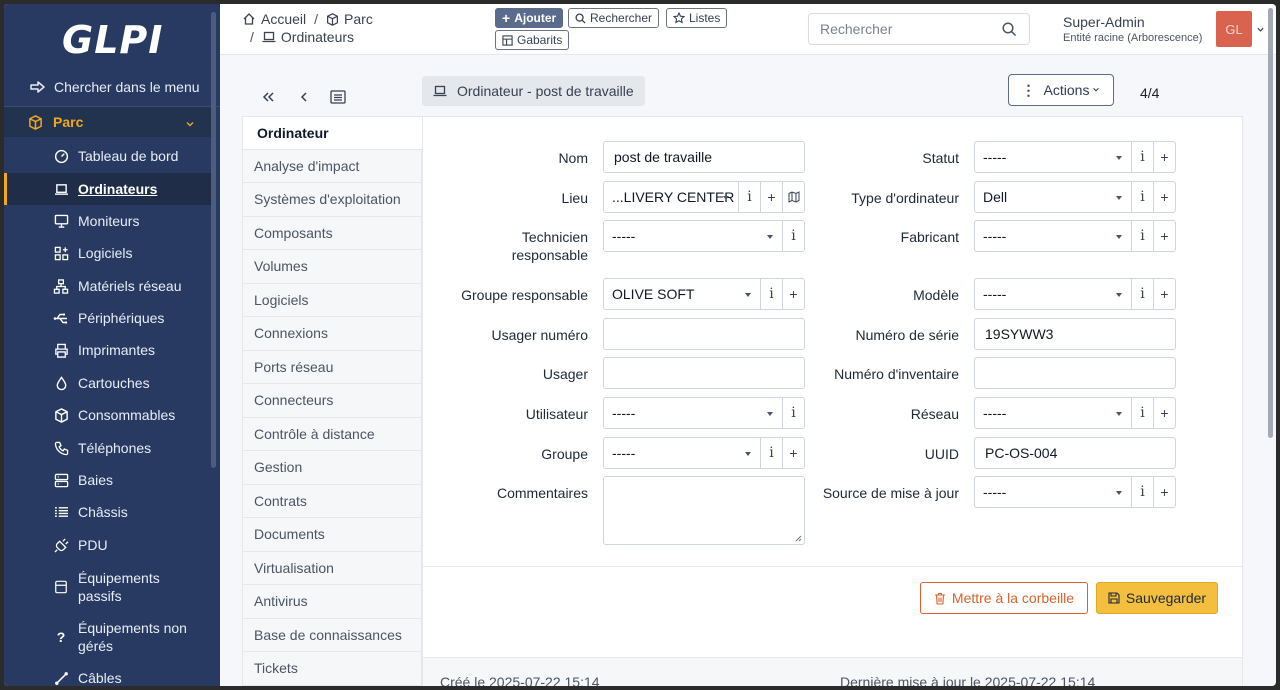 The width and height of the screenshot is (1280, 690). What do you see at coordinates (1053, 294) in the screenshot?
I see `modele-value: -----` at bounding box center [1053, 294].